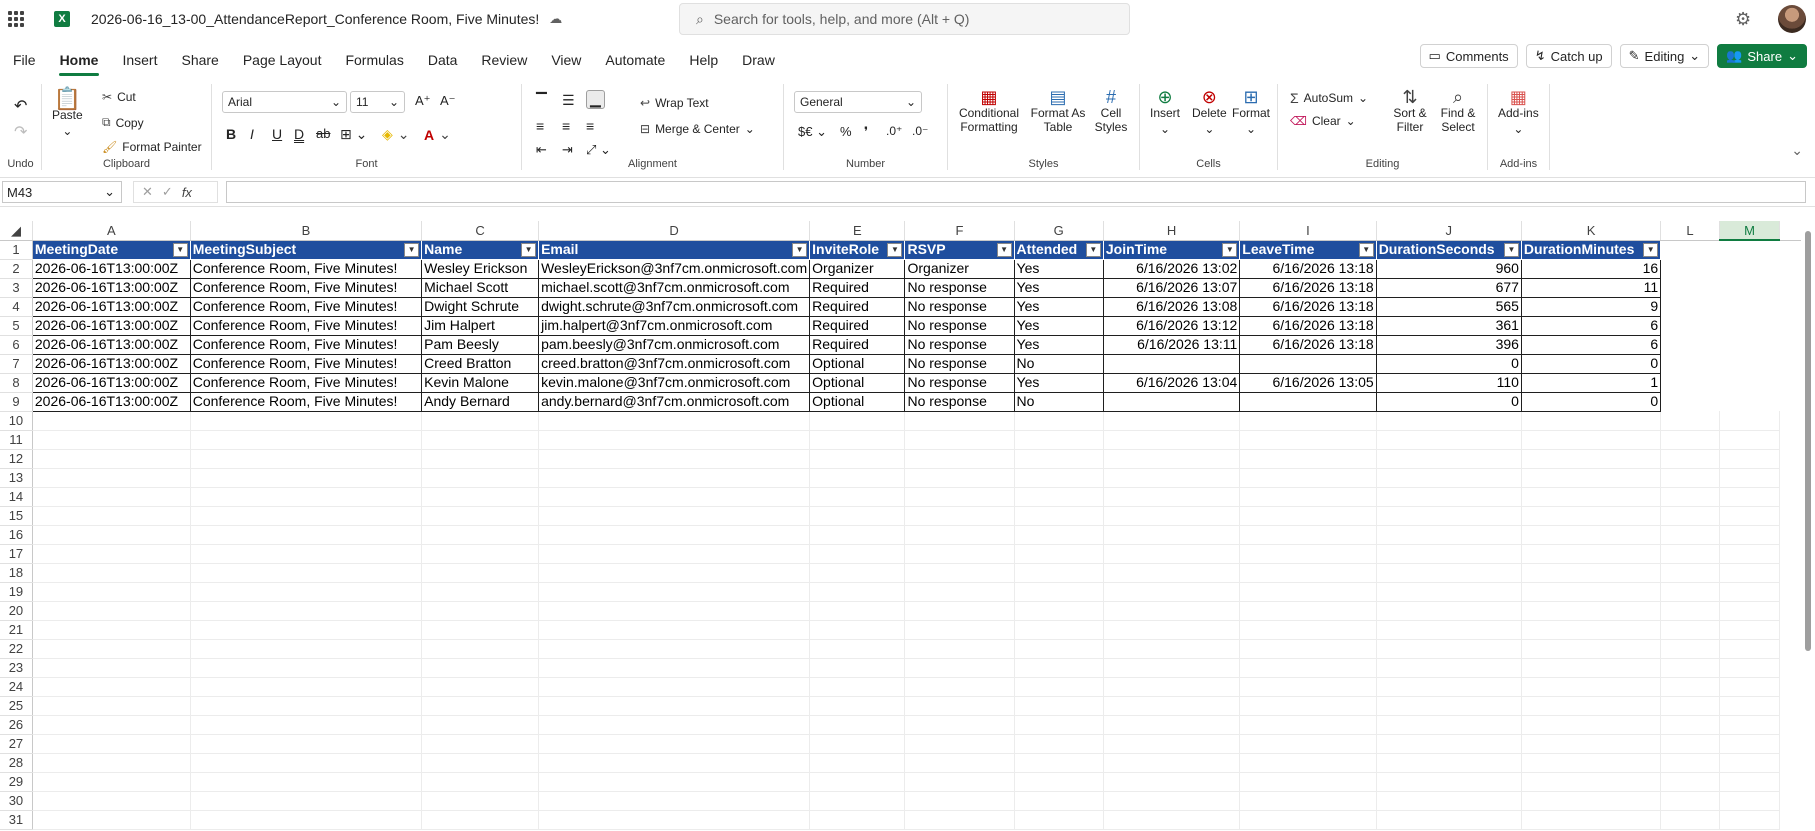  Describe the element at coordinates (16, 725) in the screenshot. I see `row-header: 26` at that location.